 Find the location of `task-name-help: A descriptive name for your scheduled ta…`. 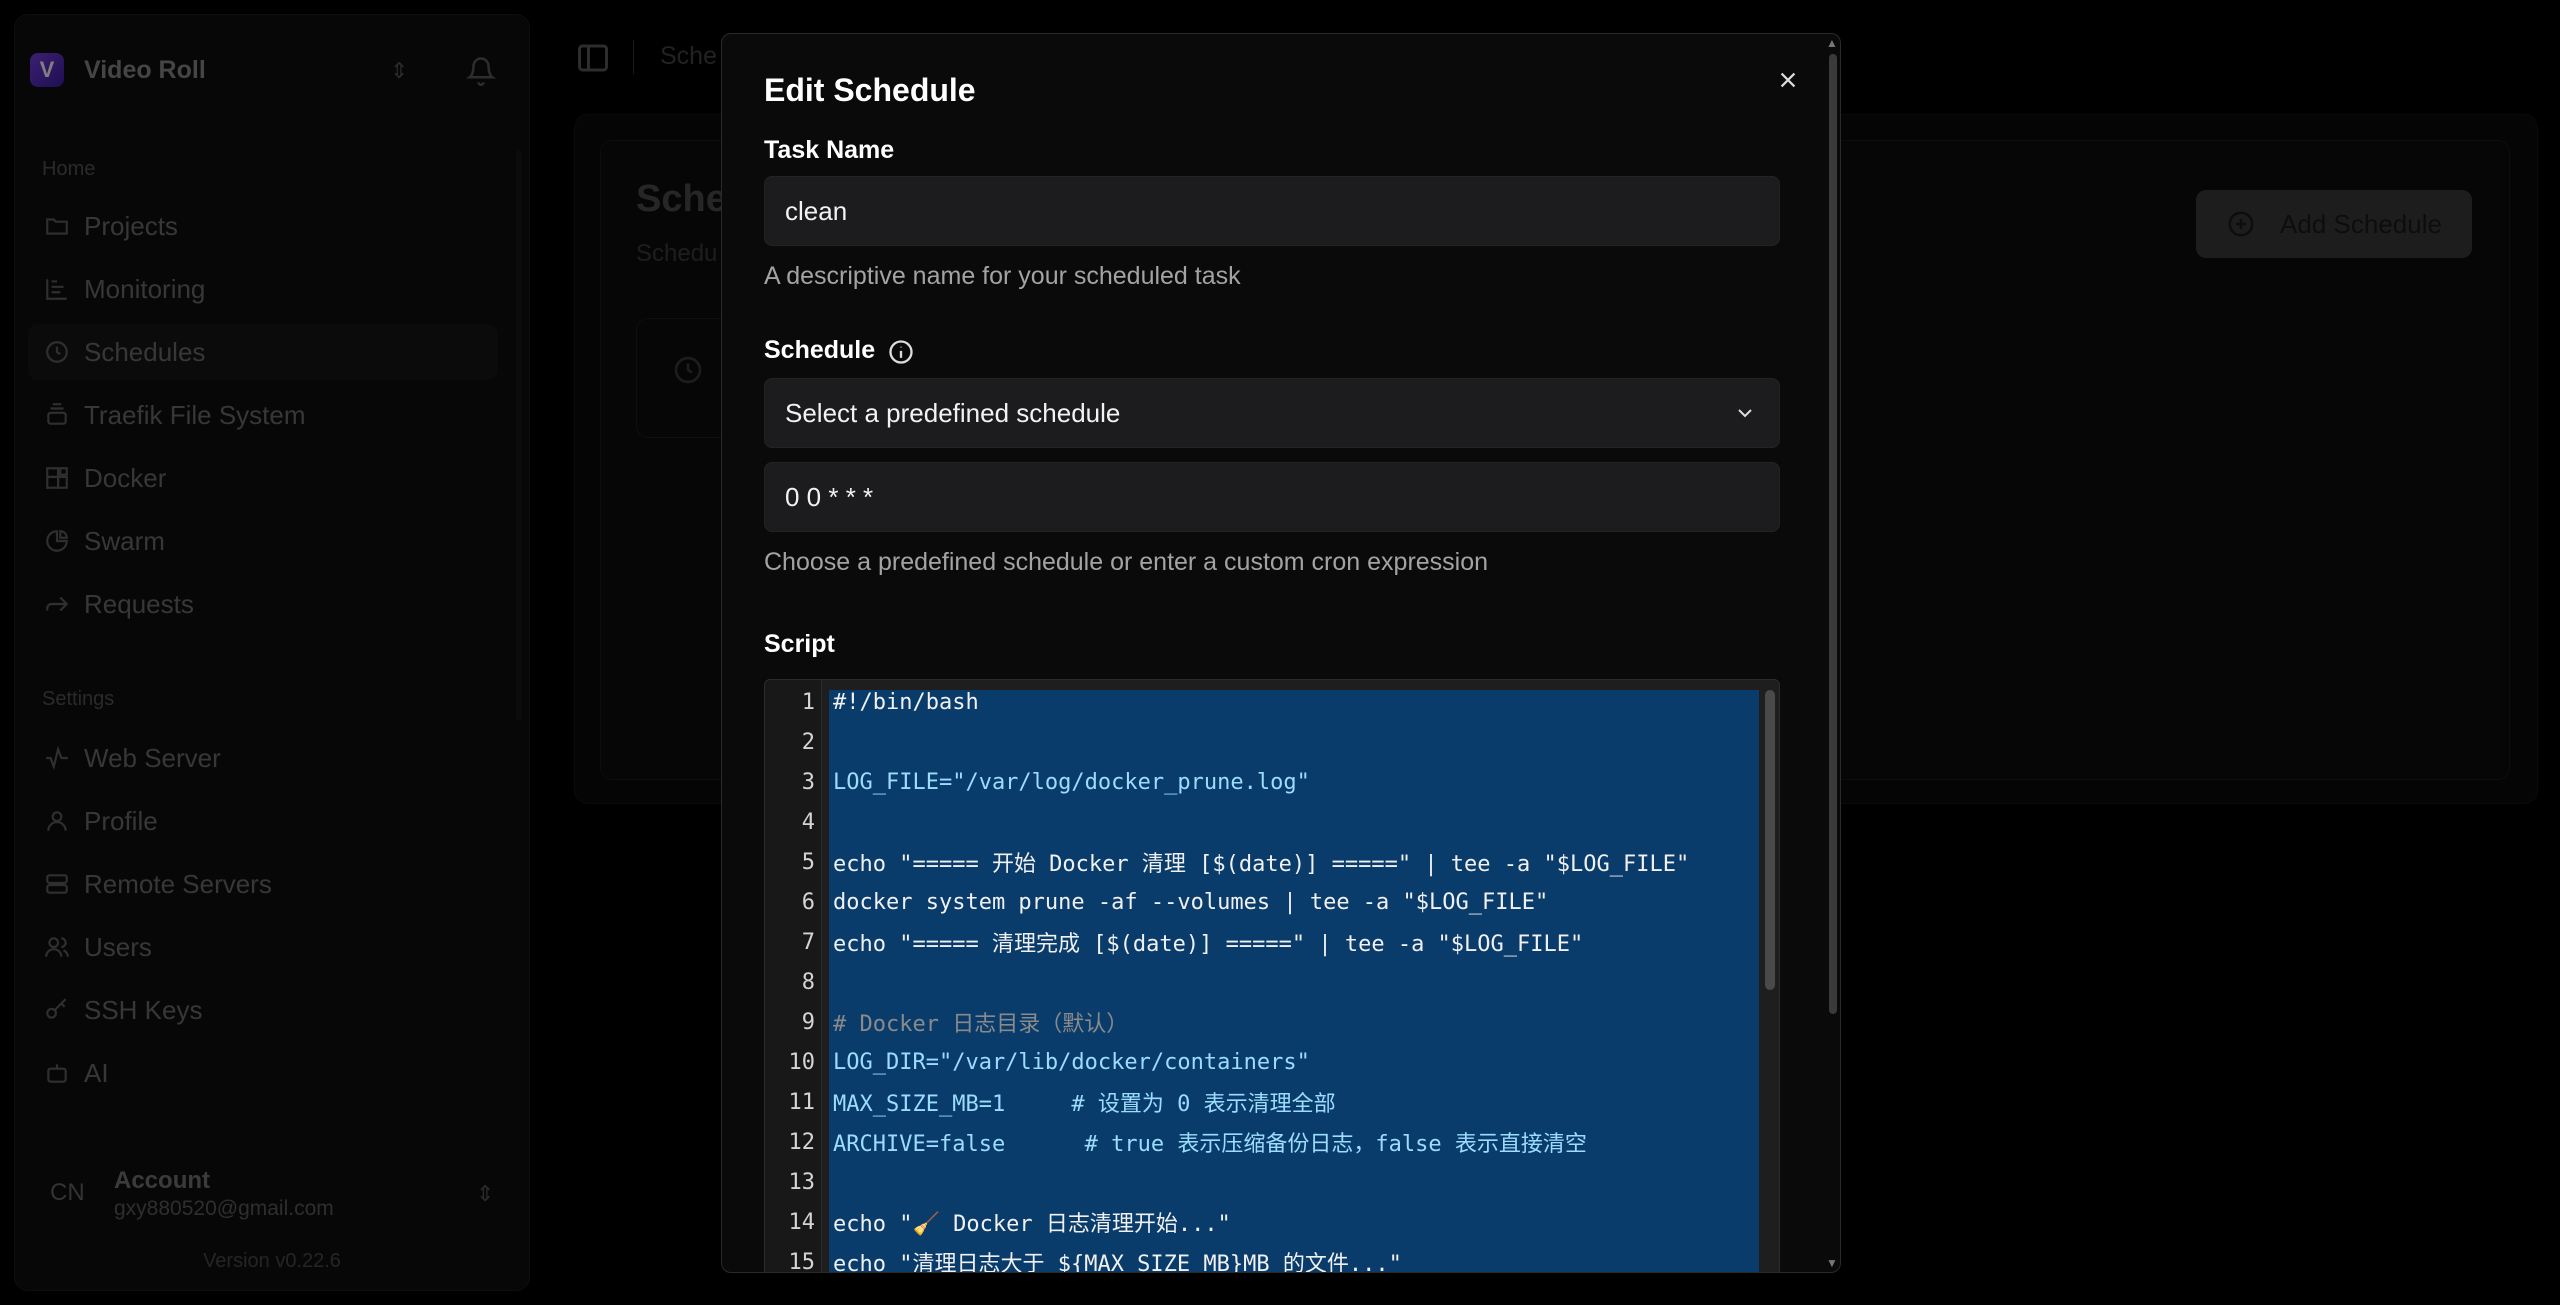

task-name-help: A descriptive name for your scheduled ta… is located at coordinates (1002, 276).